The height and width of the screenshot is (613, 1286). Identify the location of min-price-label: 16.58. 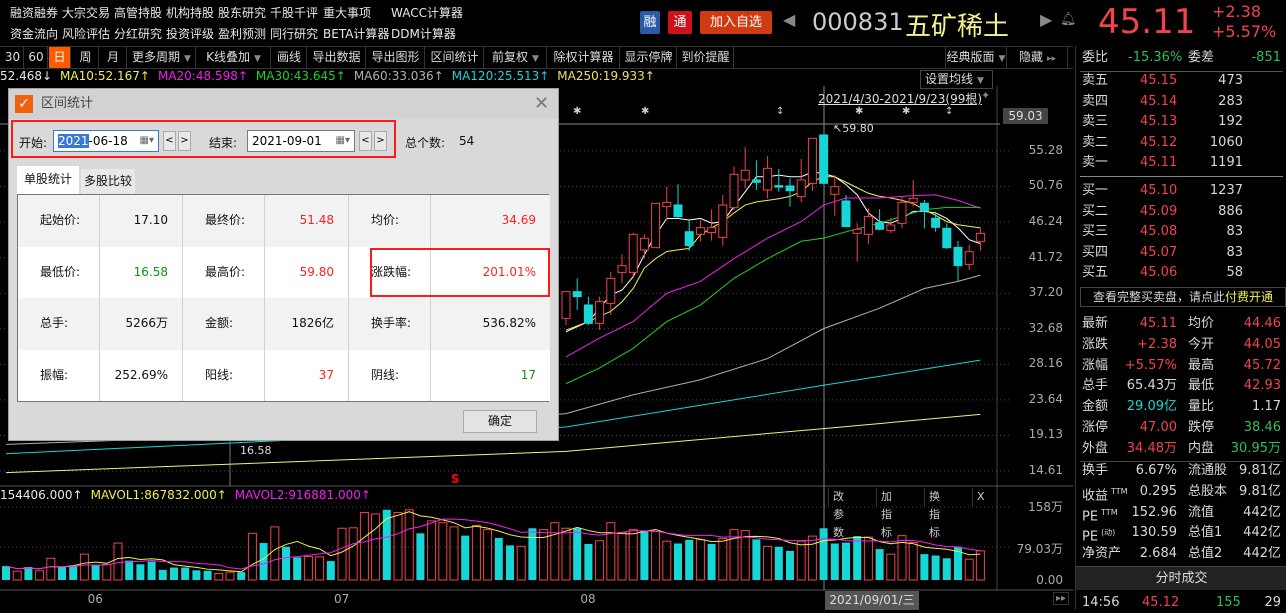
(256, 450).